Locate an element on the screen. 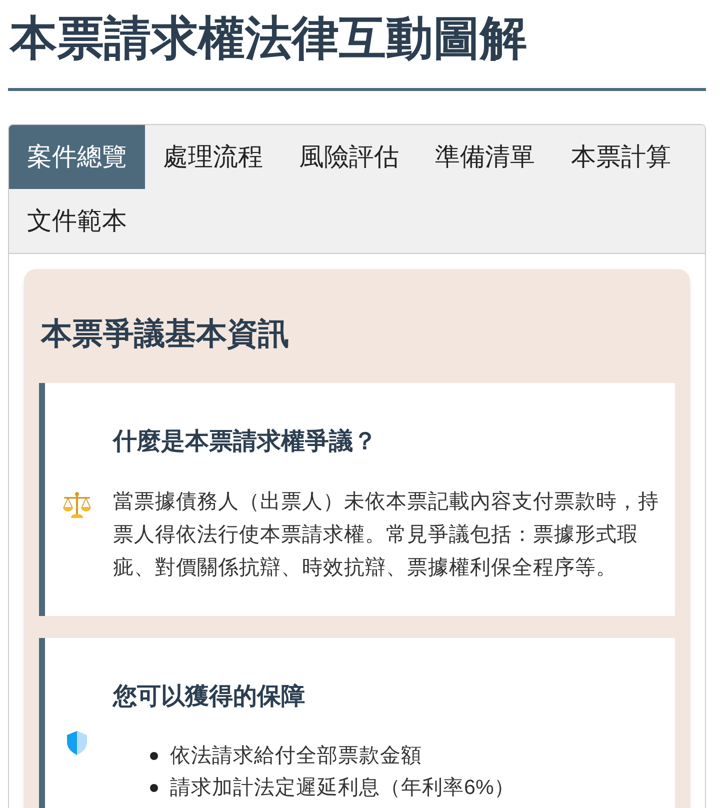  tab: 風險評估 is located at coordinates (349, 157).